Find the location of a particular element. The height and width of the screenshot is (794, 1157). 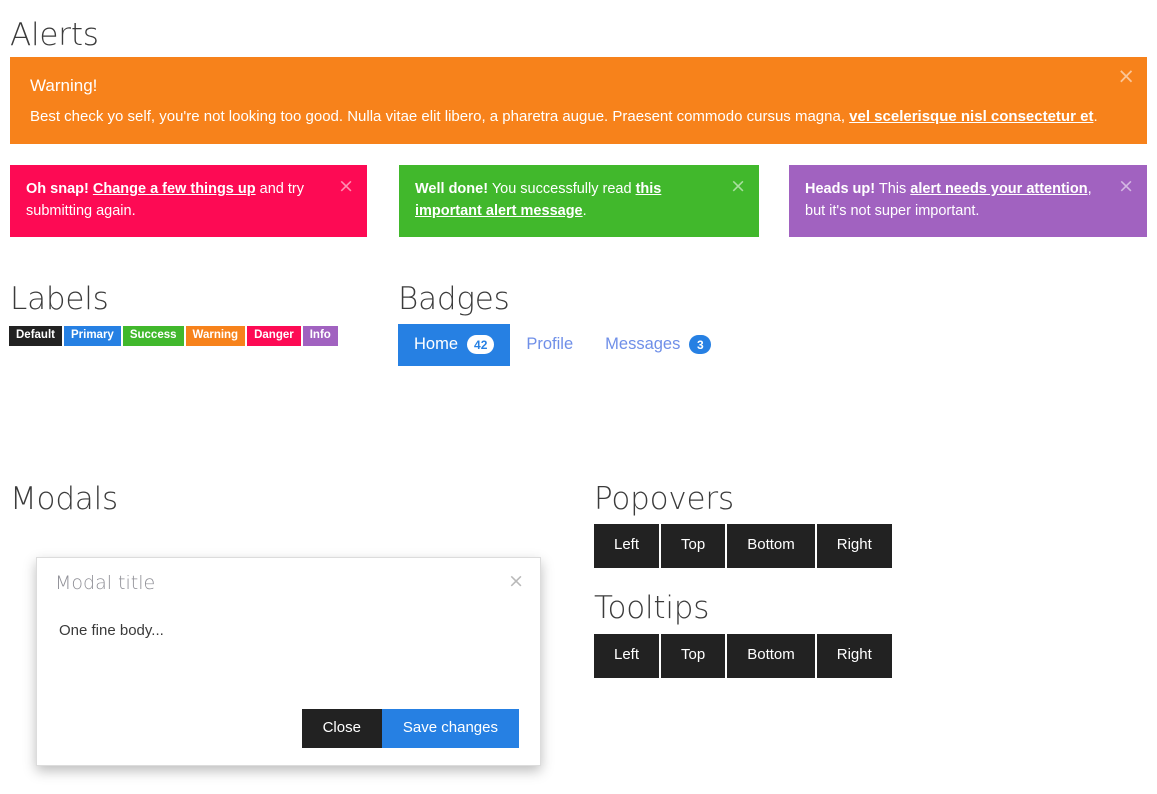

popovers-section-title: Popovers is located at coordinates (664, 499).